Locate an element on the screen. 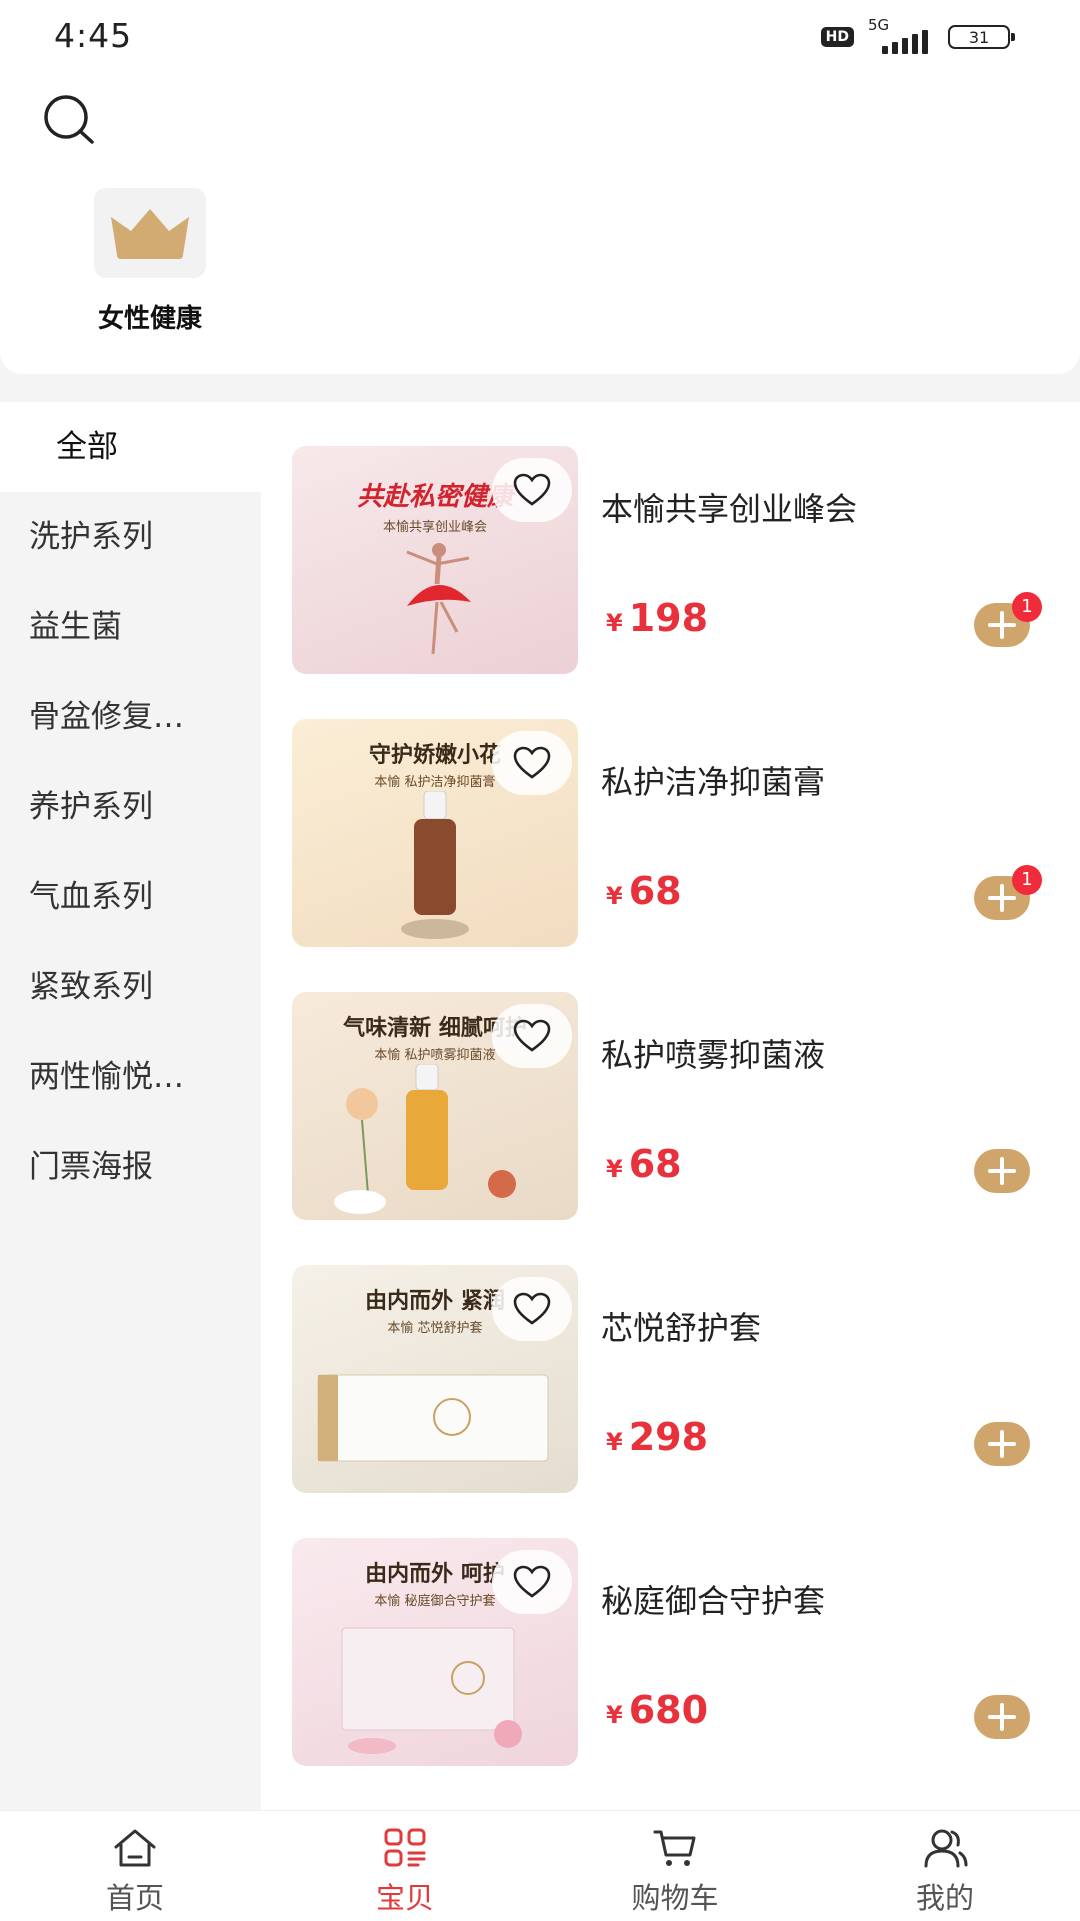 The image size is (1080, 1921). product-card: 共赴私密健康 本愉共享创业峰会 本愉共享创业峰会 ¥198 1 is located at coordinates (670, 561).